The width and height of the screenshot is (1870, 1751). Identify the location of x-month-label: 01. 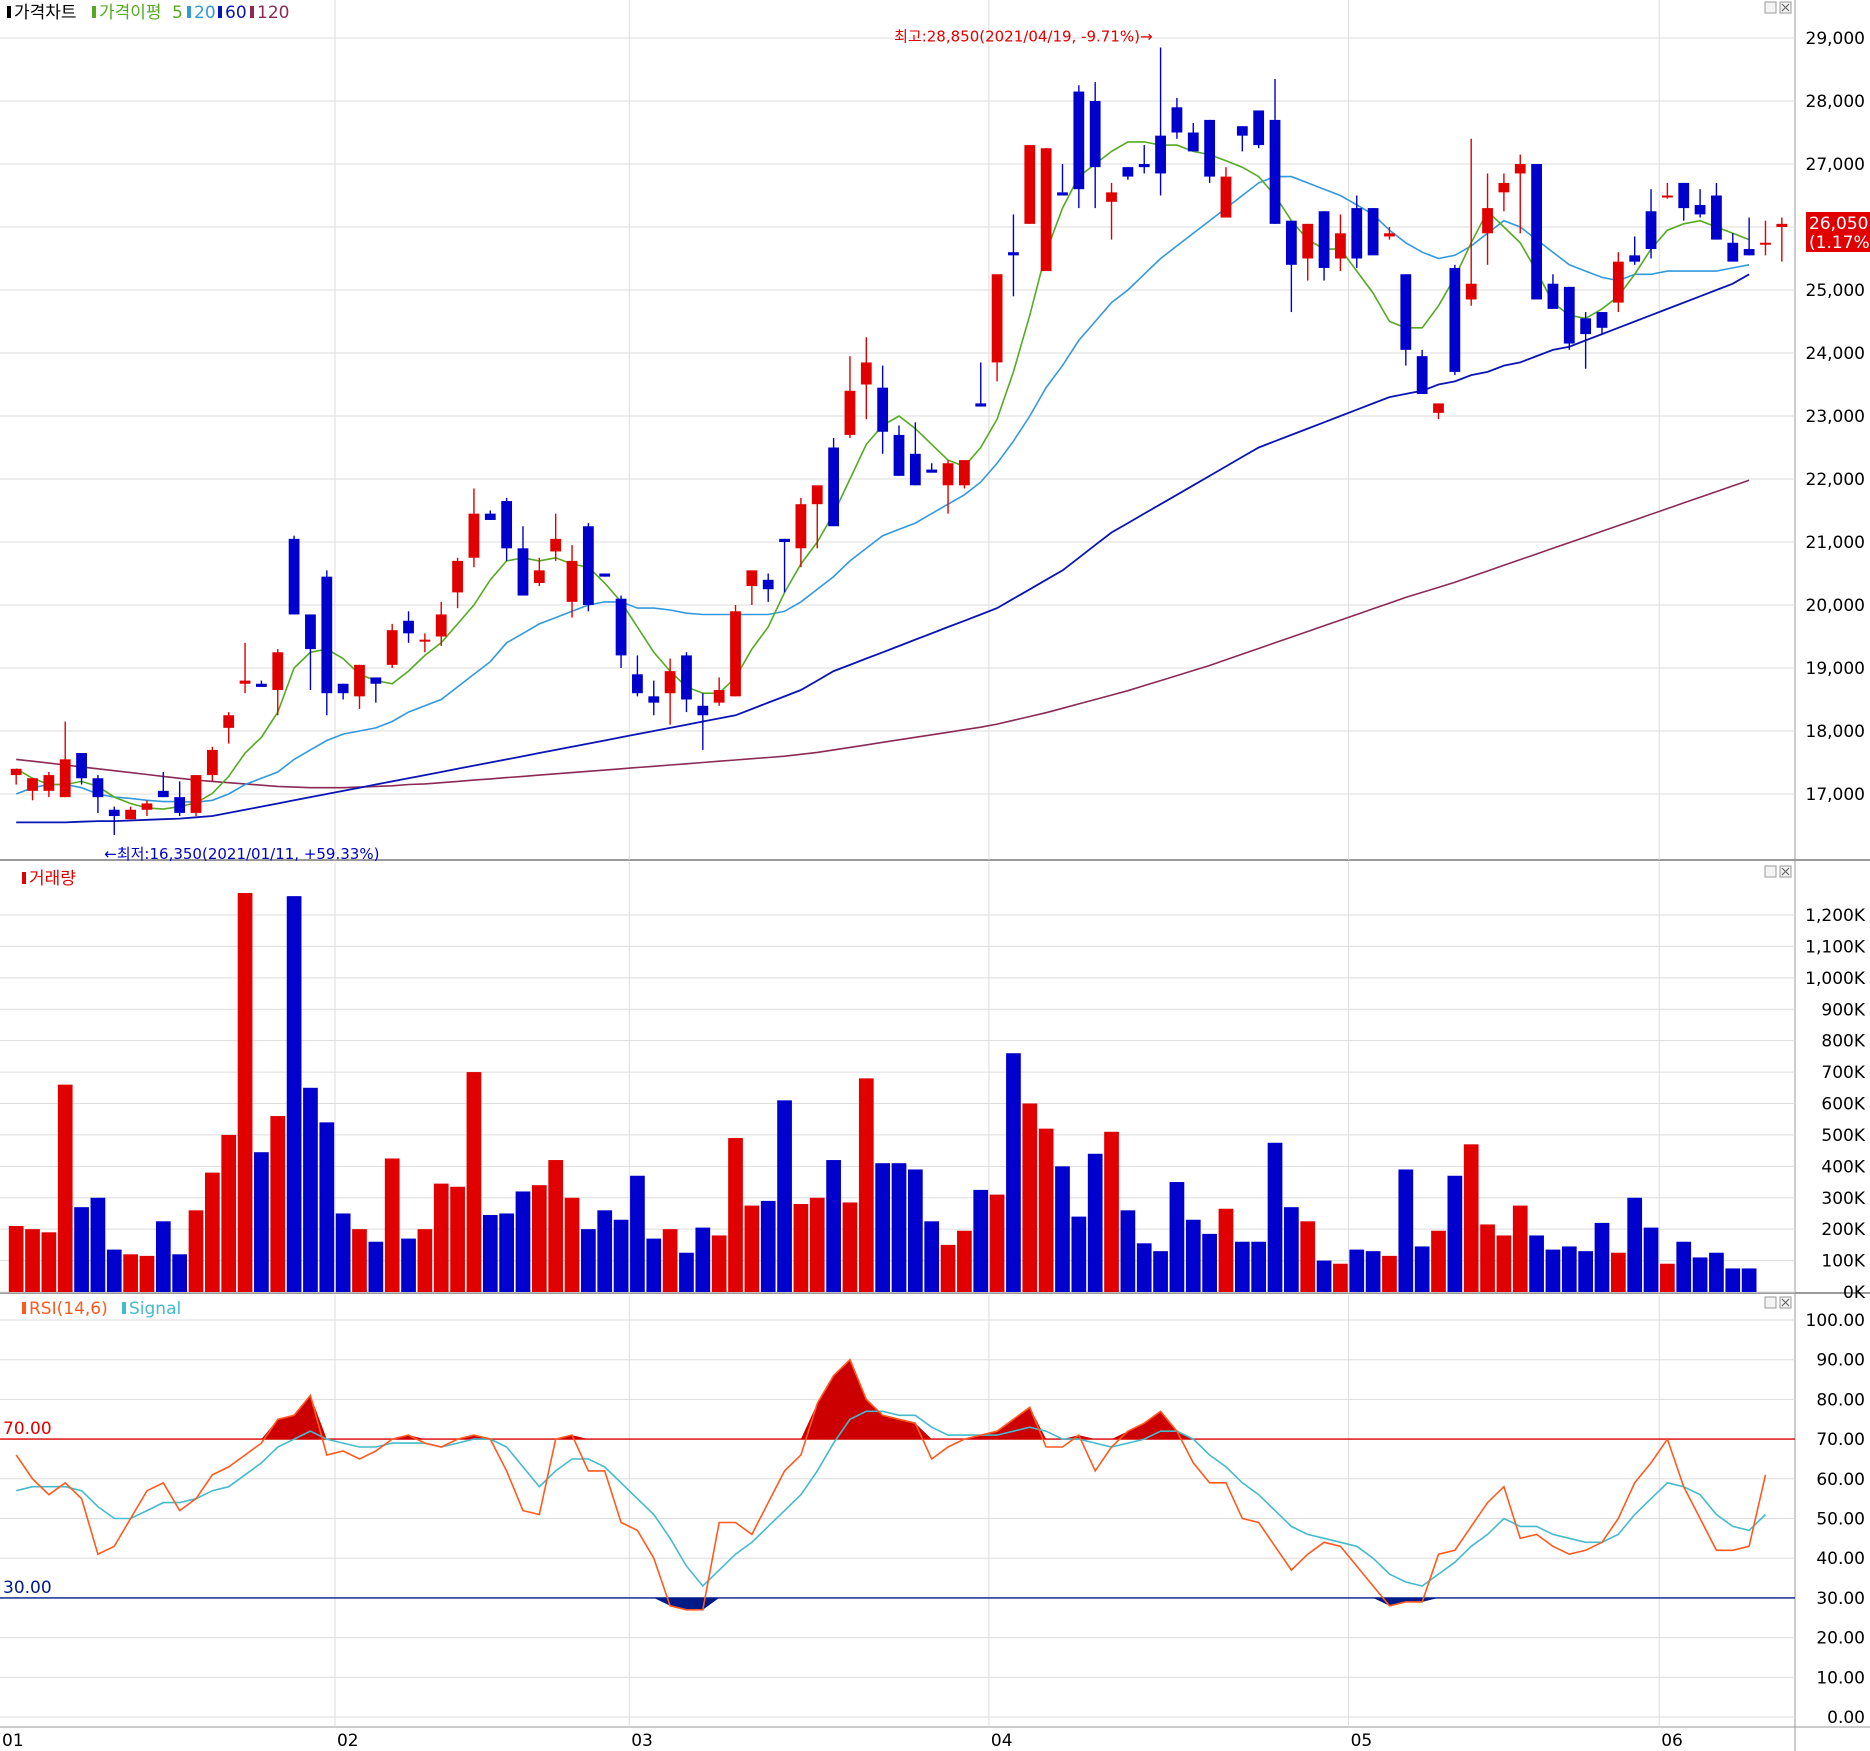
(13, 1741).